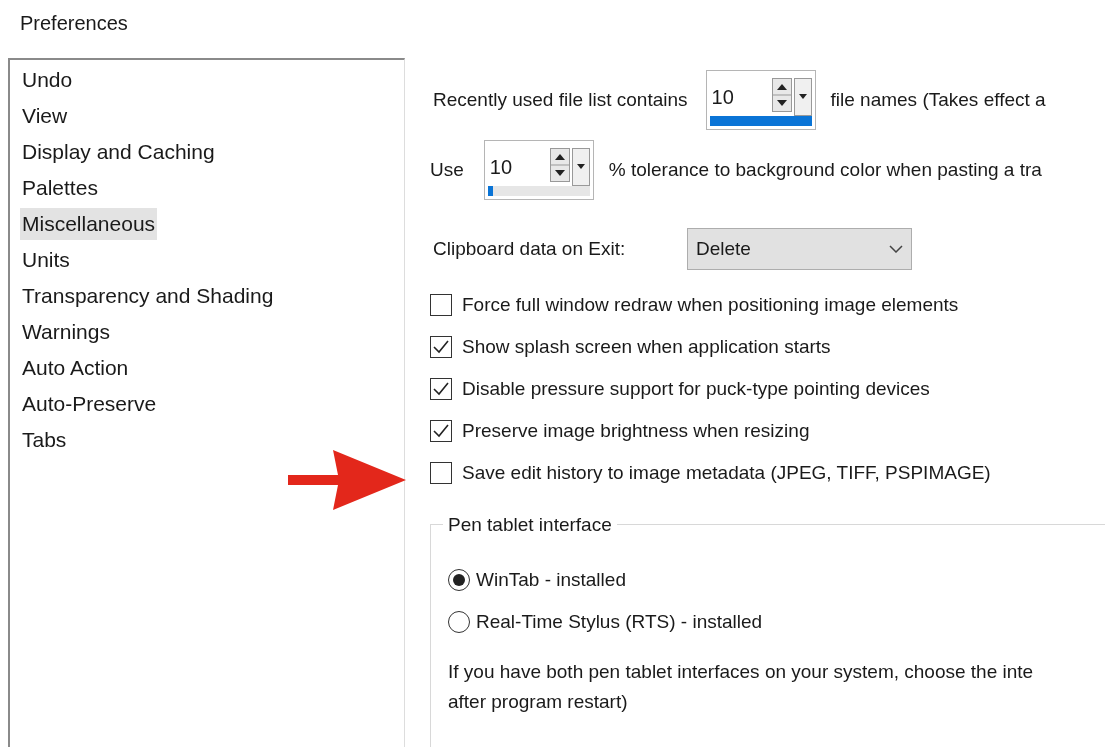 The image size is (1105, 747). I want to click on category-item: Units, so click(46, 260).